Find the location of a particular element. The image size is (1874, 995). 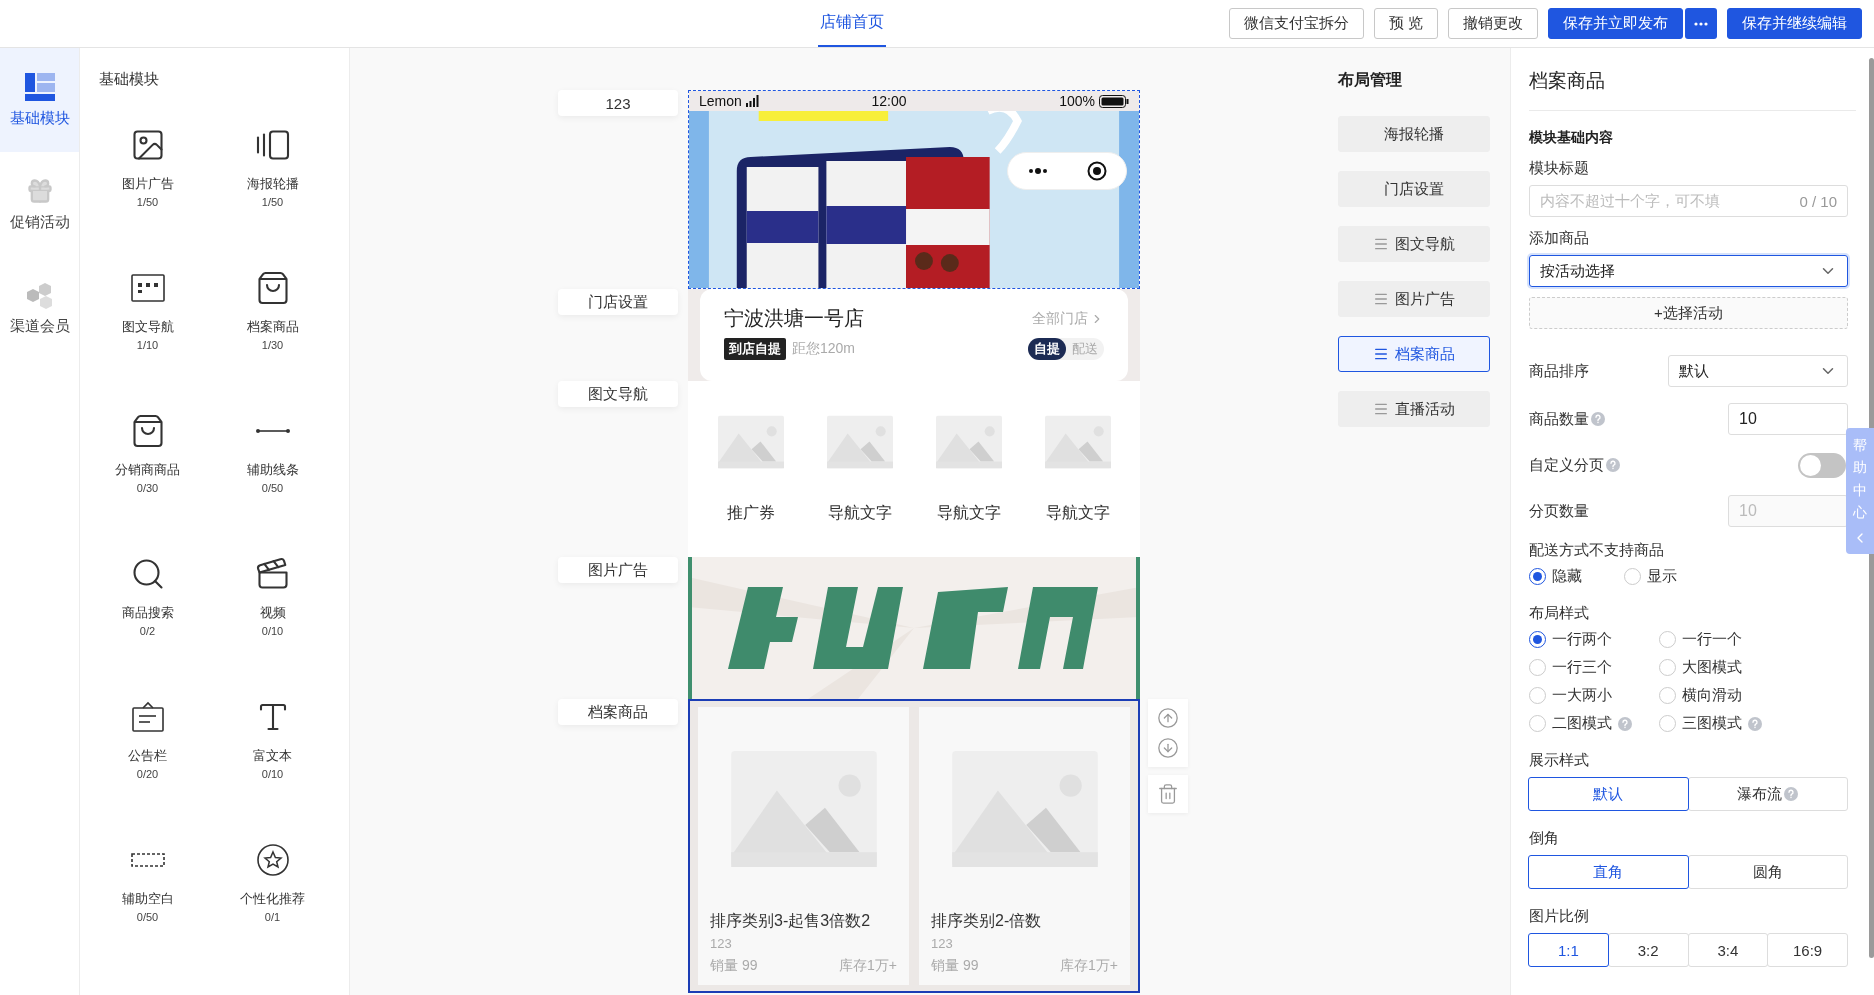

side-nav-item: 基础模块 is located at coordinates (39, 100).